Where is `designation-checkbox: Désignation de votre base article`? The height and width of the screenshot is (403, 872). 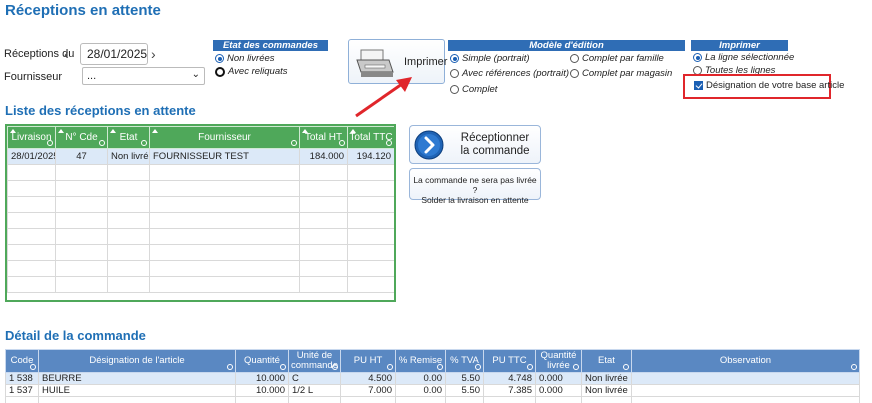 designation-checkbox: Désignation de votre base article is located at coordinates (769, 85).